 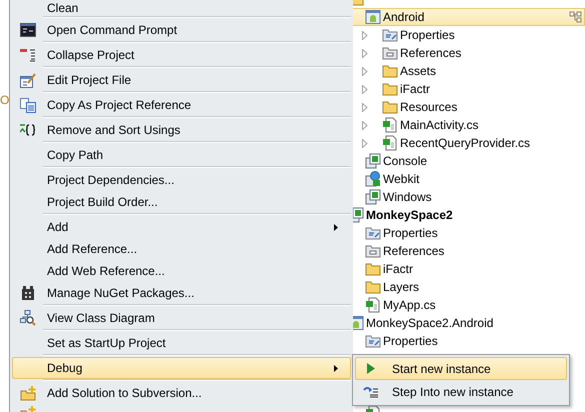 I want to click on edit-file-icon, so click(x=28, y=80).